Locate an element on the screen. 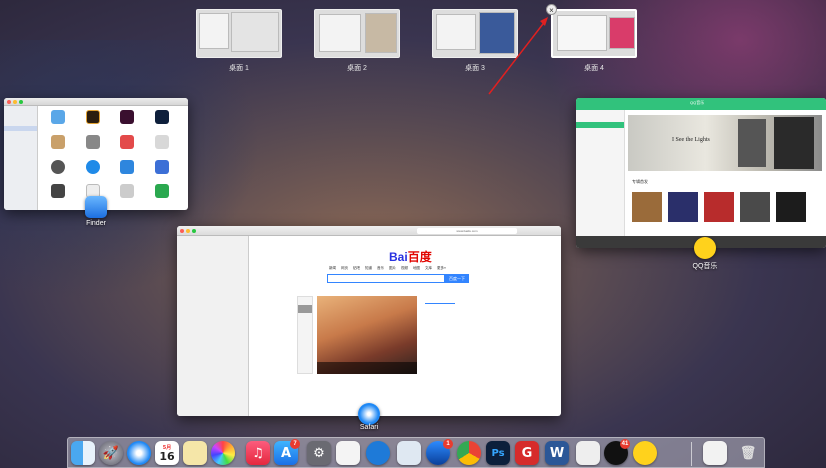 Image resolution: width=826 pixels, height=468 pixels. qq-music-app-icon is located at coordinates (705, 248).